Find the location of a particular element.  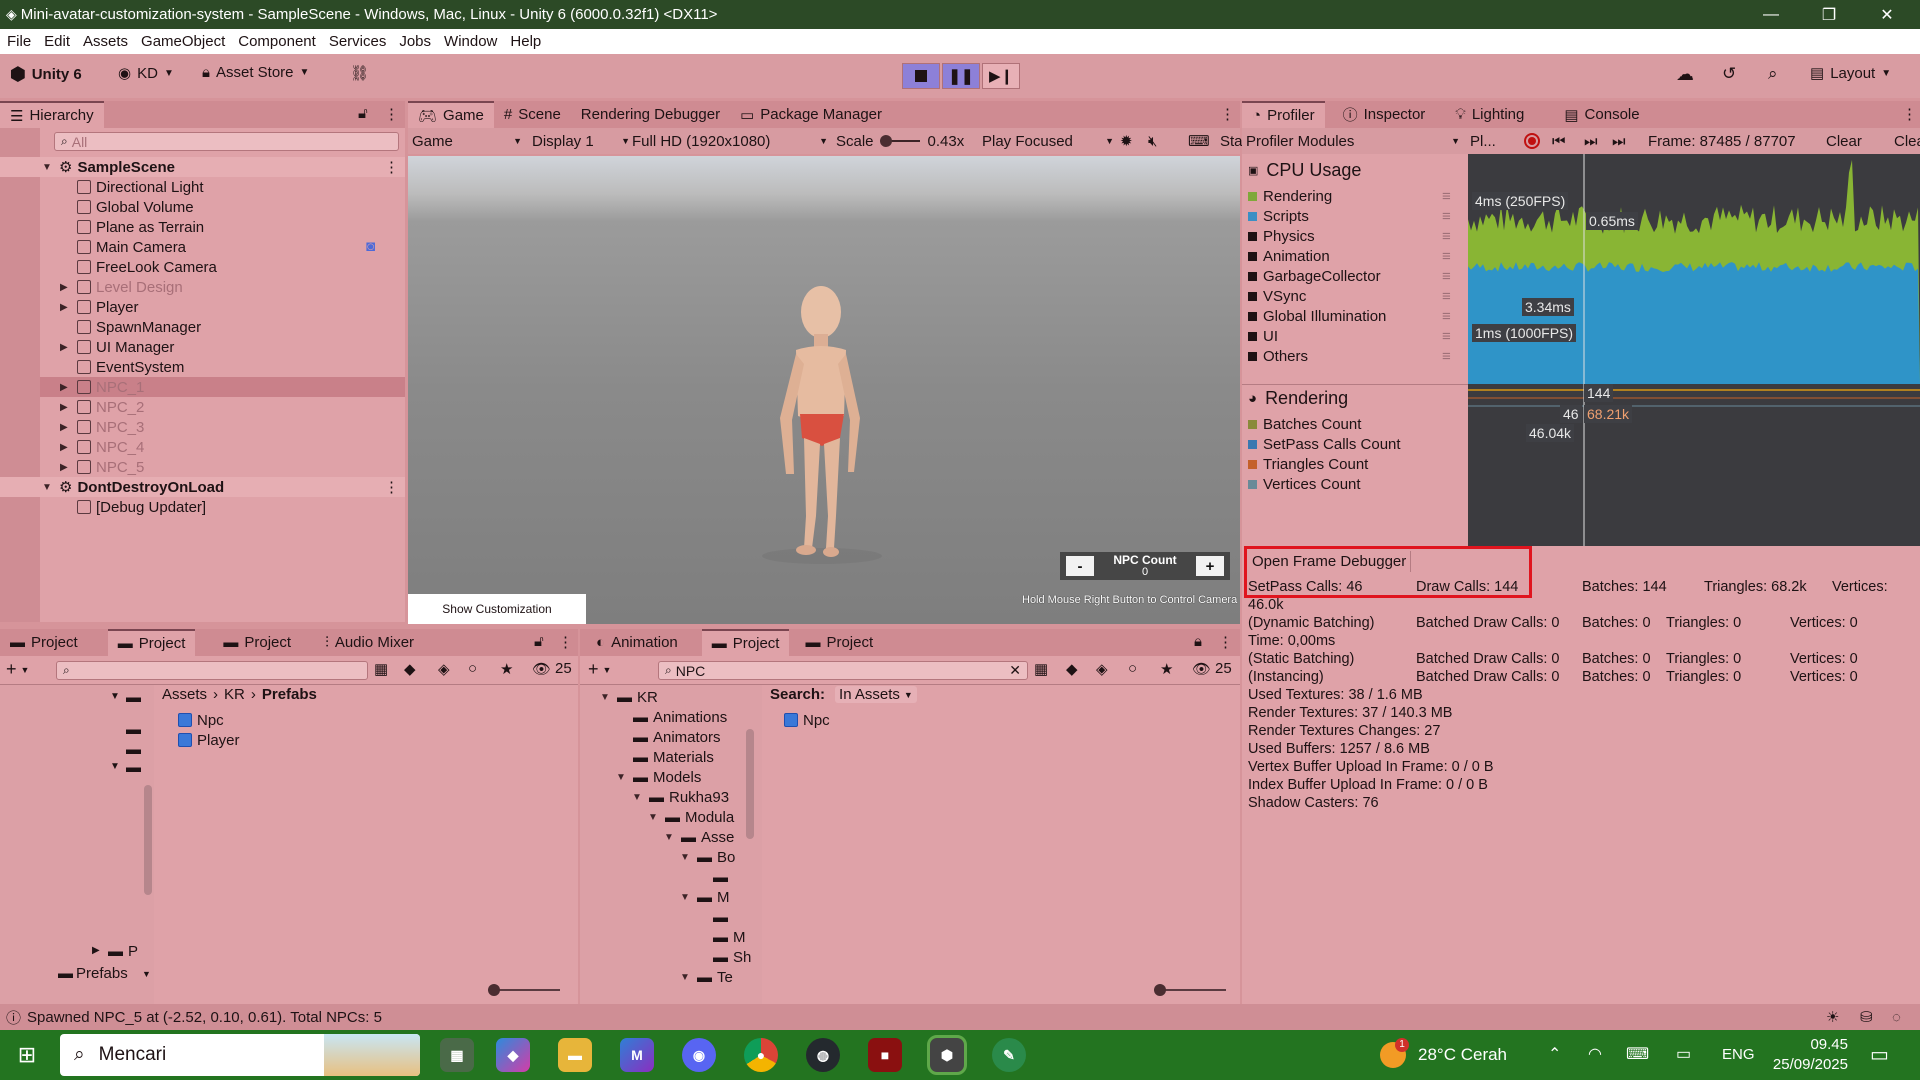

display-mode-dropdown: Game ▼ is located at coordinates (467, 141).